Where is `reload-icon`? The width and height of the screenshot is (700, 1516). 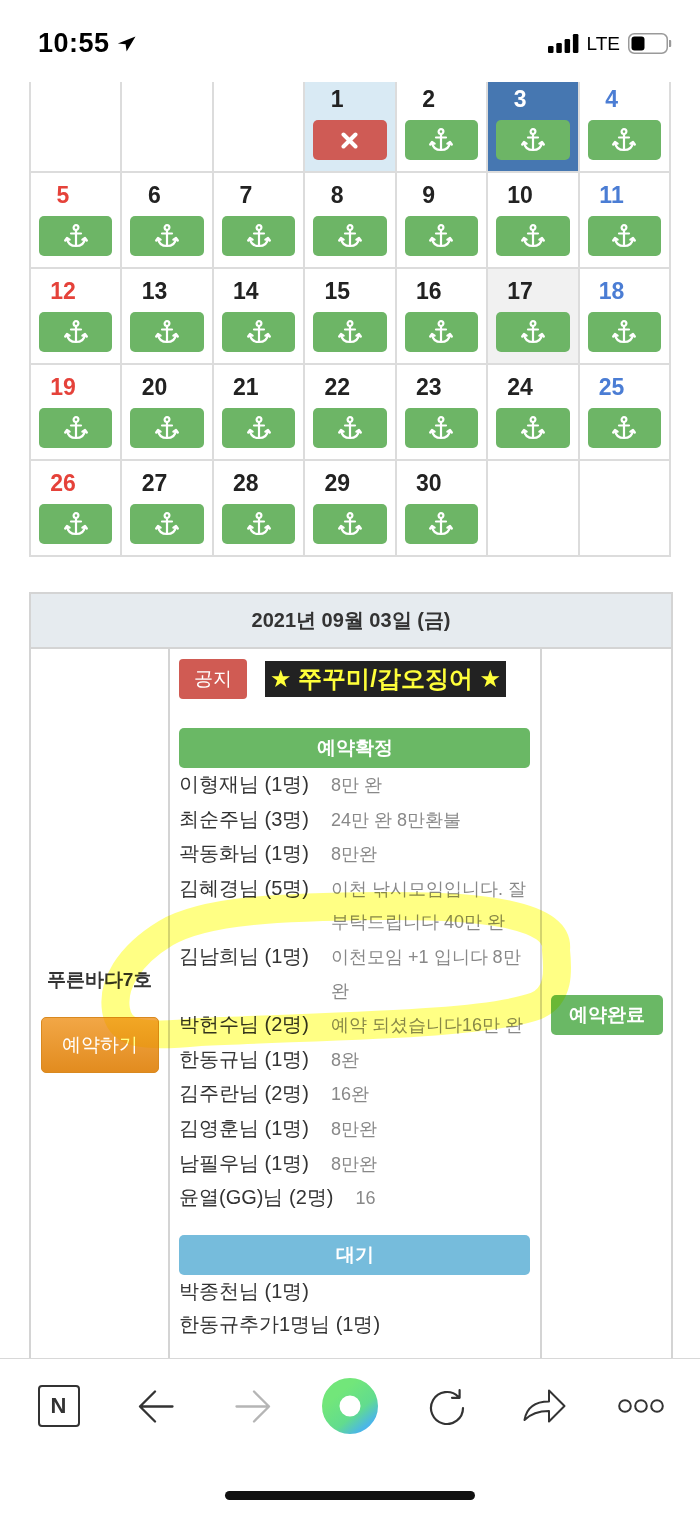 reload-icon is located at coordinates (447, 1406).